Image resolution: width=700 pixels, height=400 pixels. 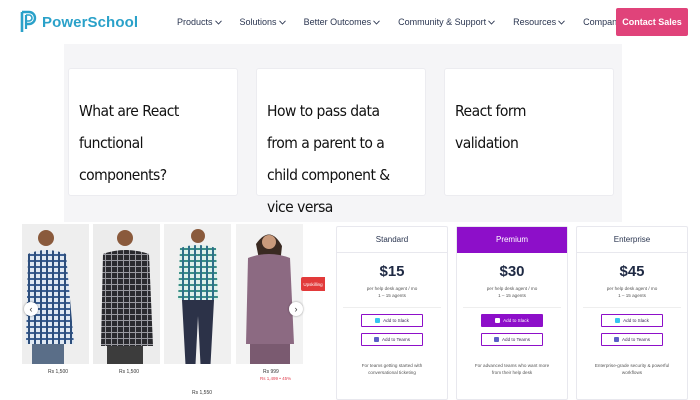 What do you see at coordinates (258, 22) in the screenshot?
I see `nav-label: Solutions` at bounding box center [258, 22].